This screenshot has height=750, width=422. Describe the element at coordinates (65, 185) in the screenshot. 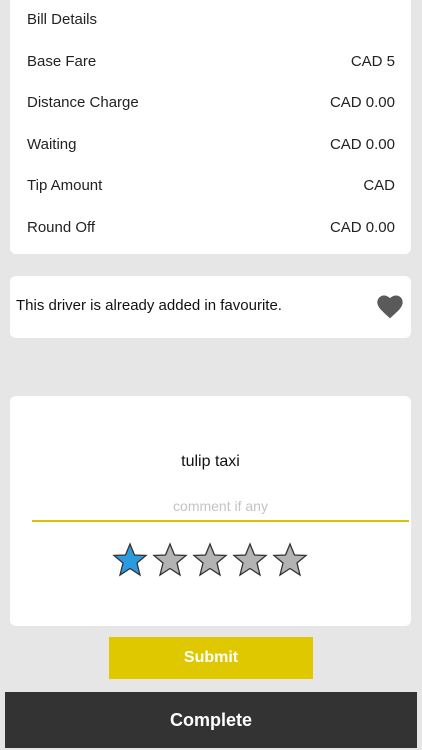

I see `bill-row-label: Tip Amount` at that location.